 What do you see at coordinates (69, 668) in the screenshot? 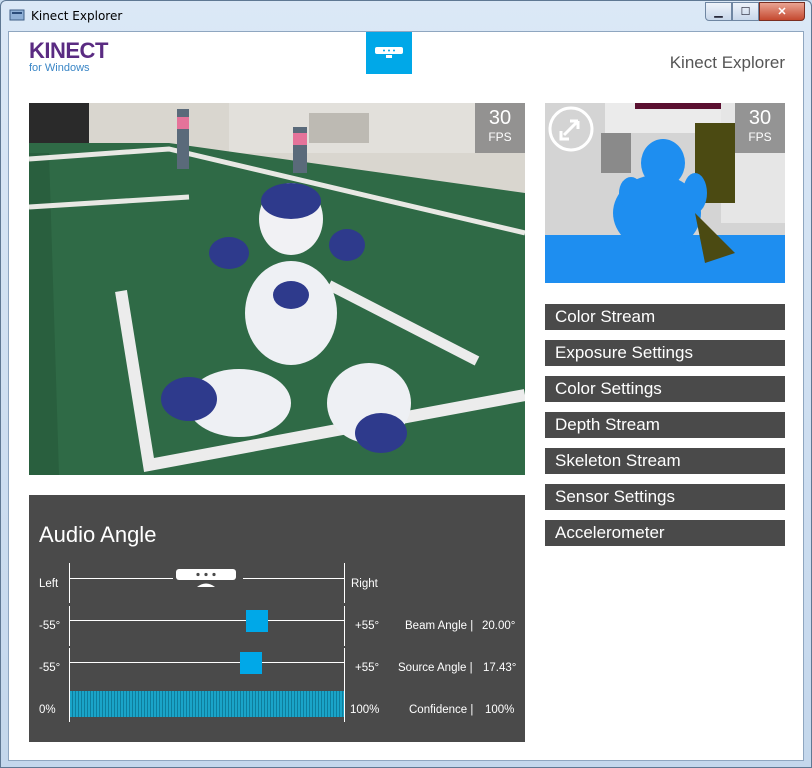
I see `source-left-tick` at bounding box center [69, 668].